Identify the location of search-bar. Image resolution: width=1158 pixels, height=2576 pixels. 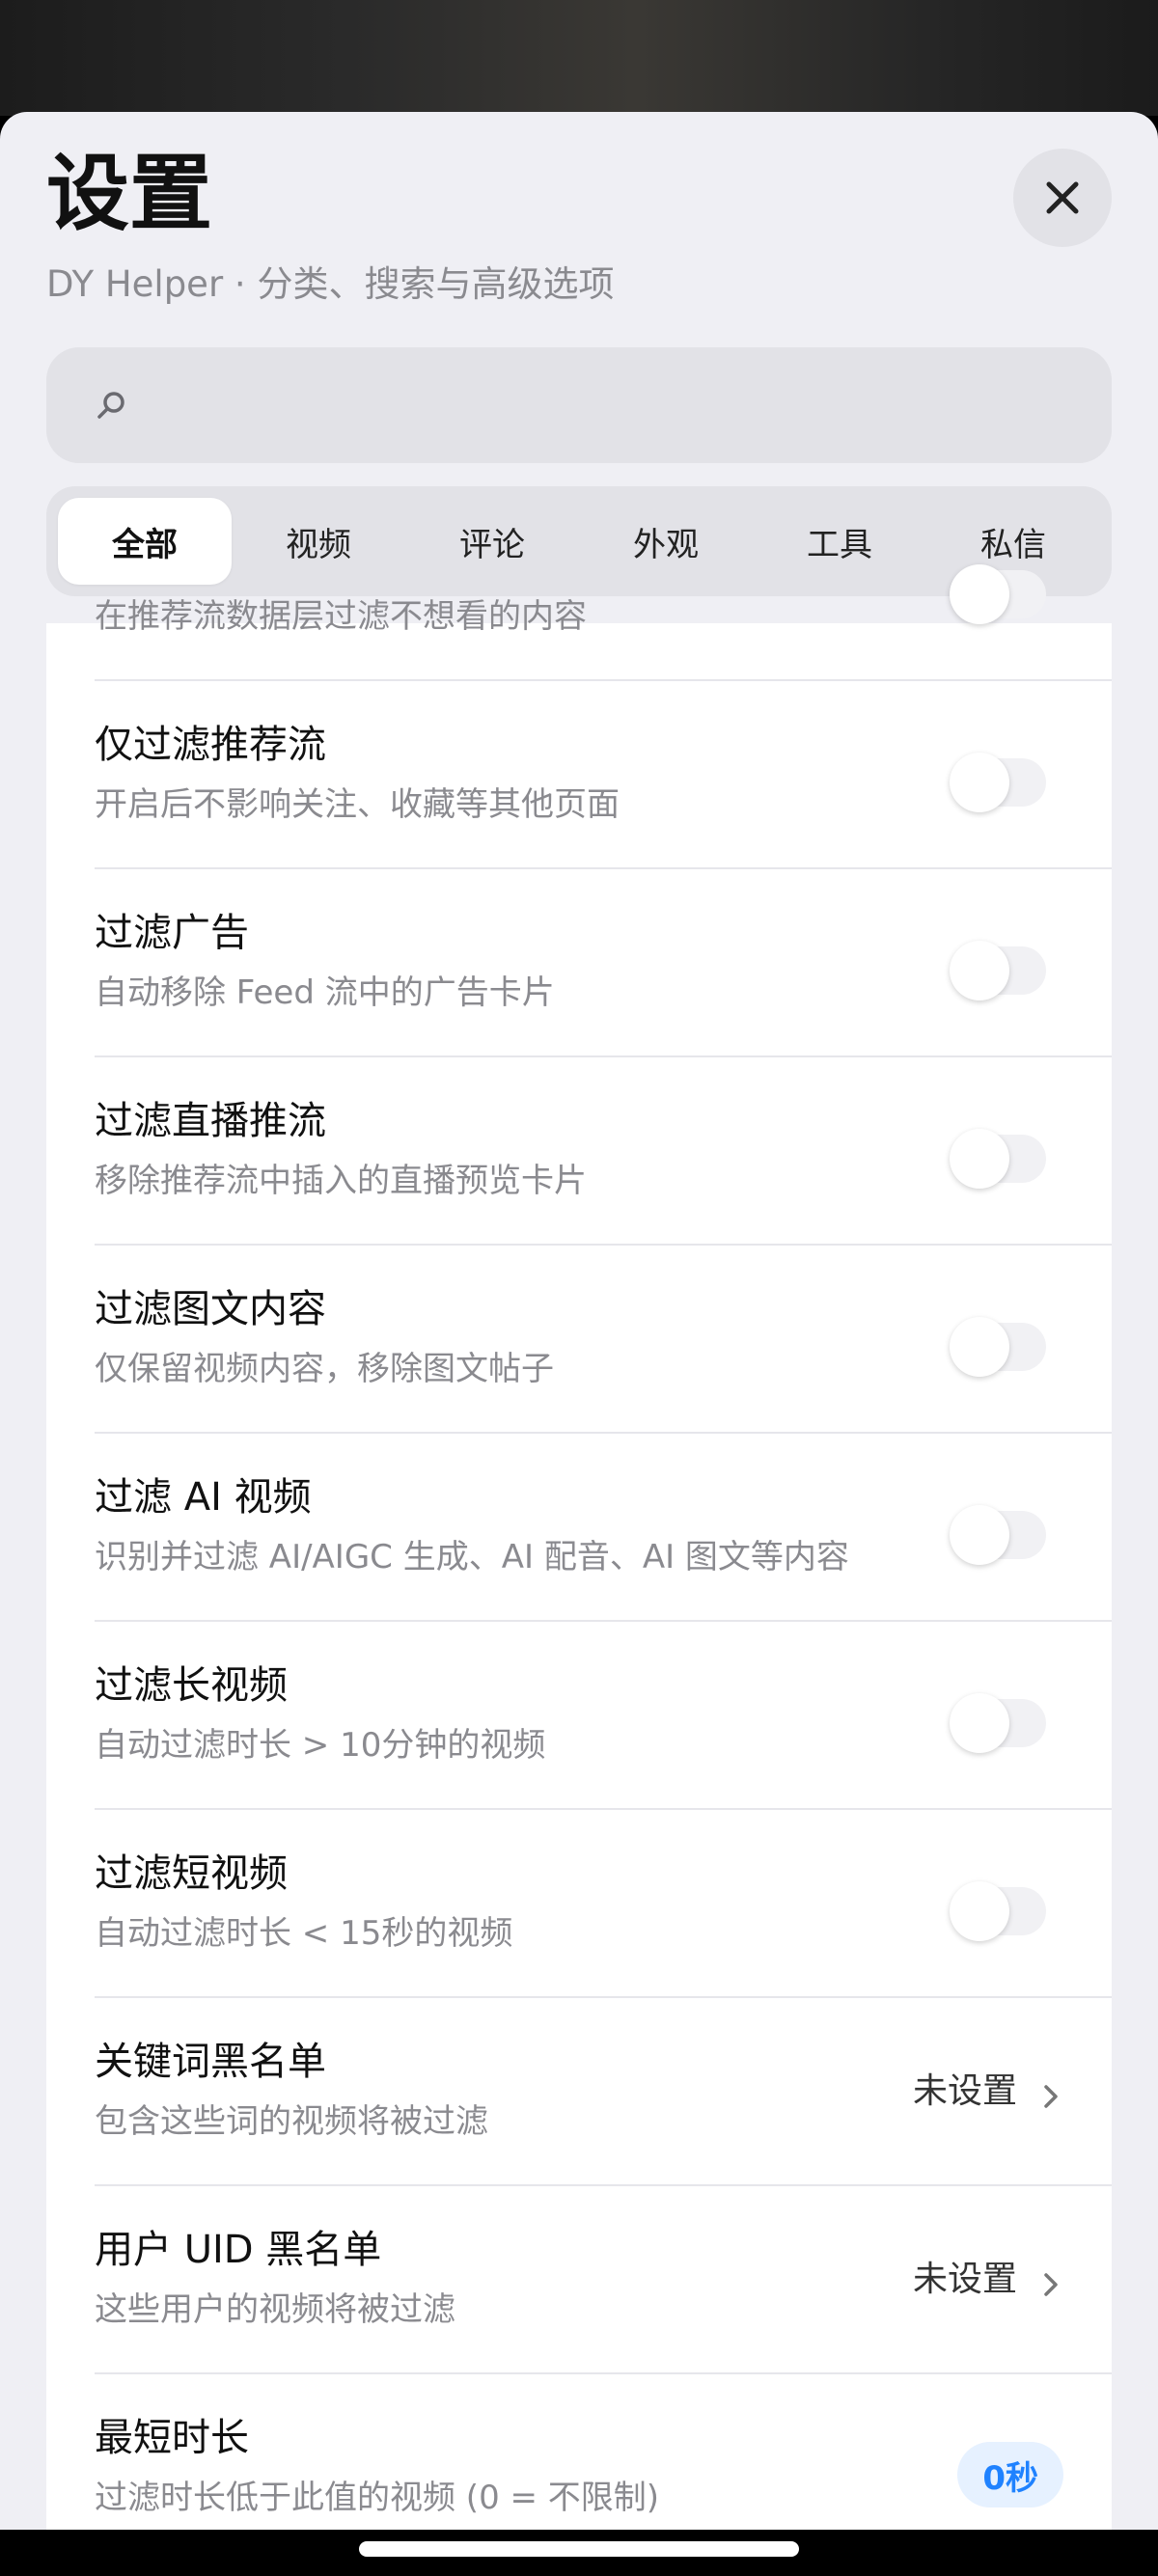
(579, 405).